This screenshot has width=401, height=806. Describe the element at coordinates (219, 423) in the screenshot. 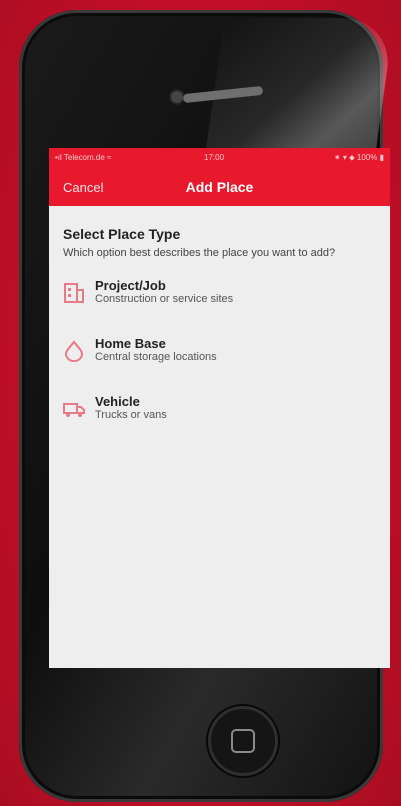

I see `option-vehicle: Vehicle Trucks or vans` at that location.